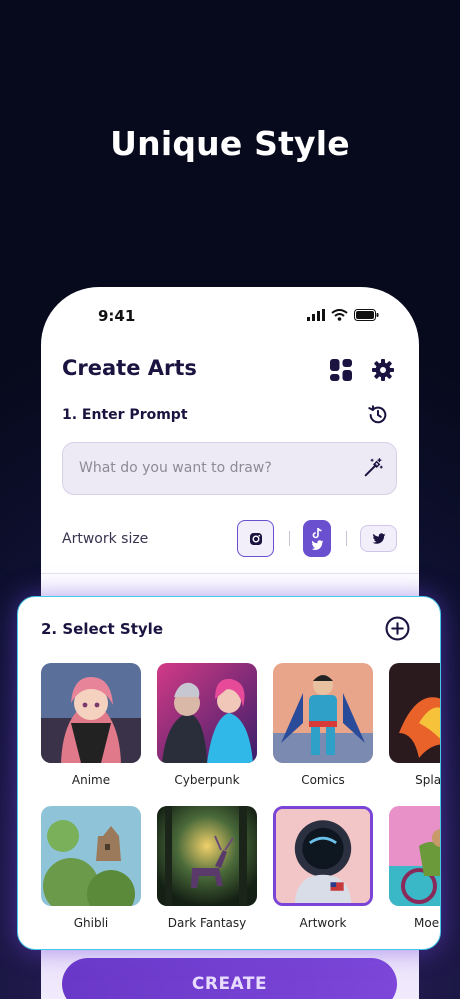 This screenshot has height=999, width=460. I want to click on size-twitter-button, so click(378, 538).